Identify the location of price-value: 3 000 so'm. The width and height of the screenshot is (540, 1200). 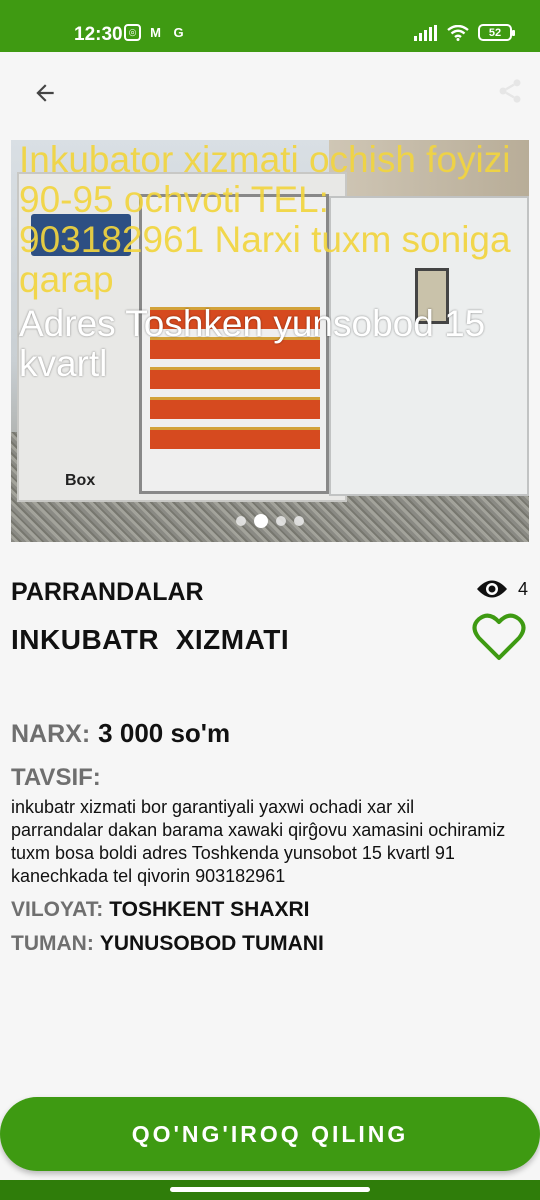
(164, 733).